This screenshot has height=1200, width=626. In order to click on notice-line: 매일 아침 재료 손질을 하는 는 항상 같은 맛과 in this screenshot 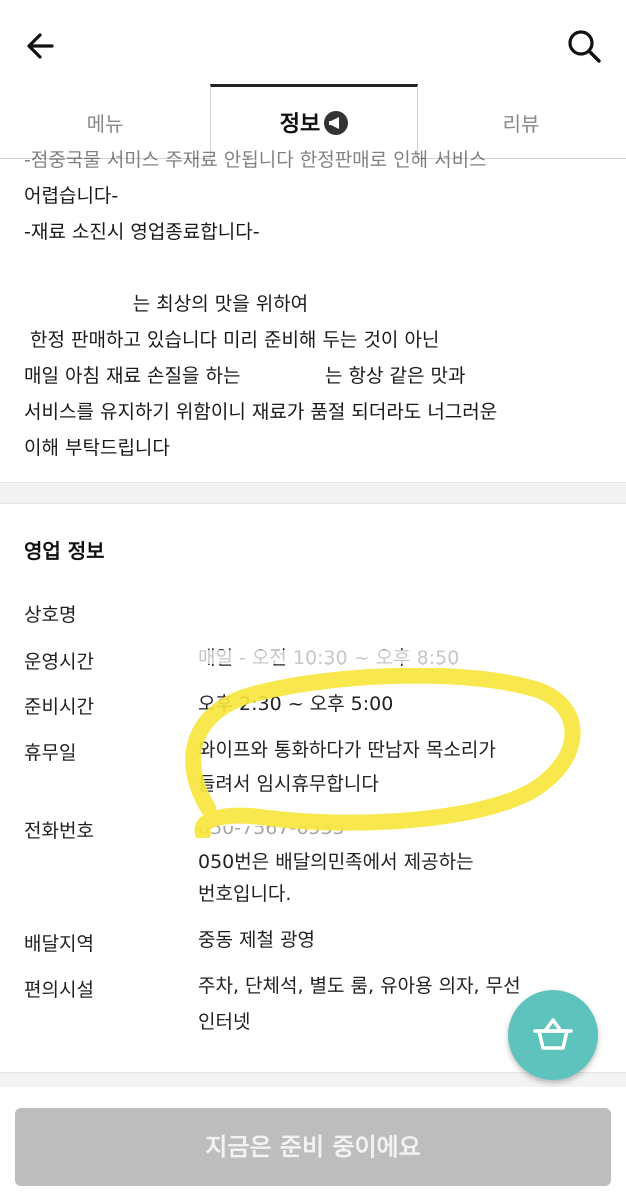, I will do `click(245, 376)`.